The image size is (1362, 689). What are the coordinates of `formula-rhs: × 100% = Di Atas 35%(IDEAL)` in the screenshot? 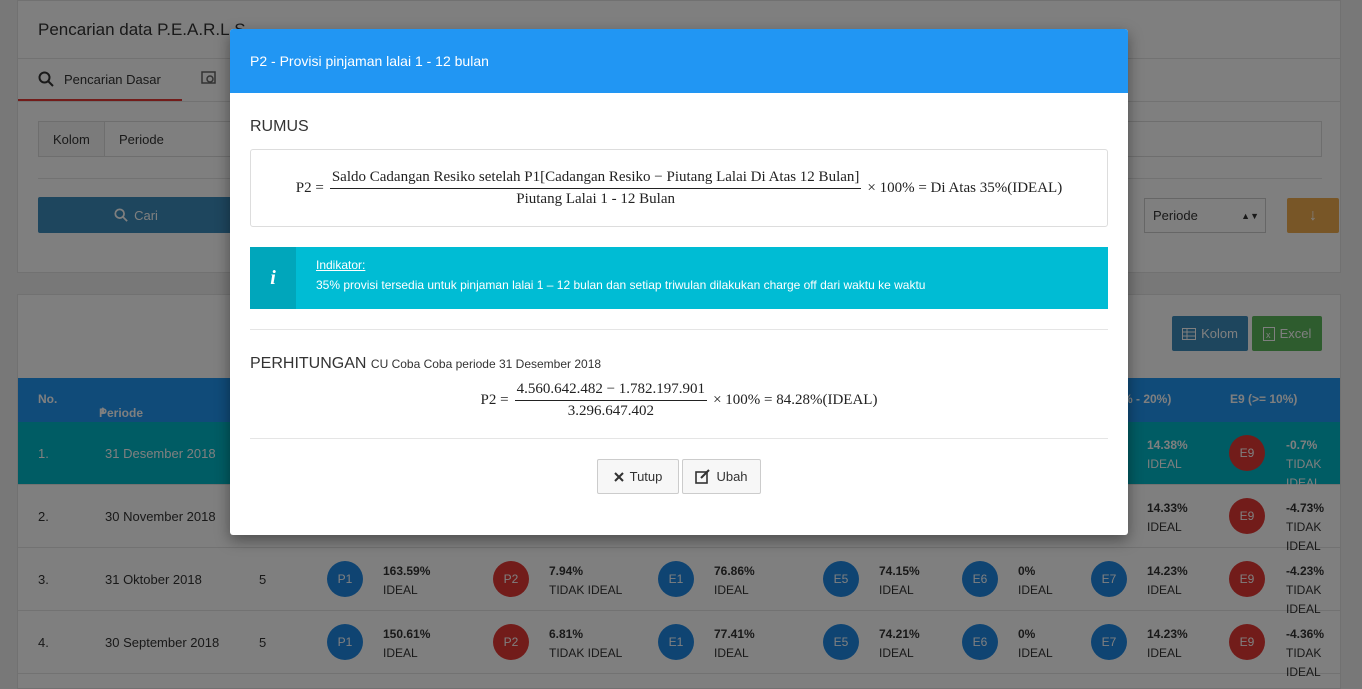 It's located at (965, 187).